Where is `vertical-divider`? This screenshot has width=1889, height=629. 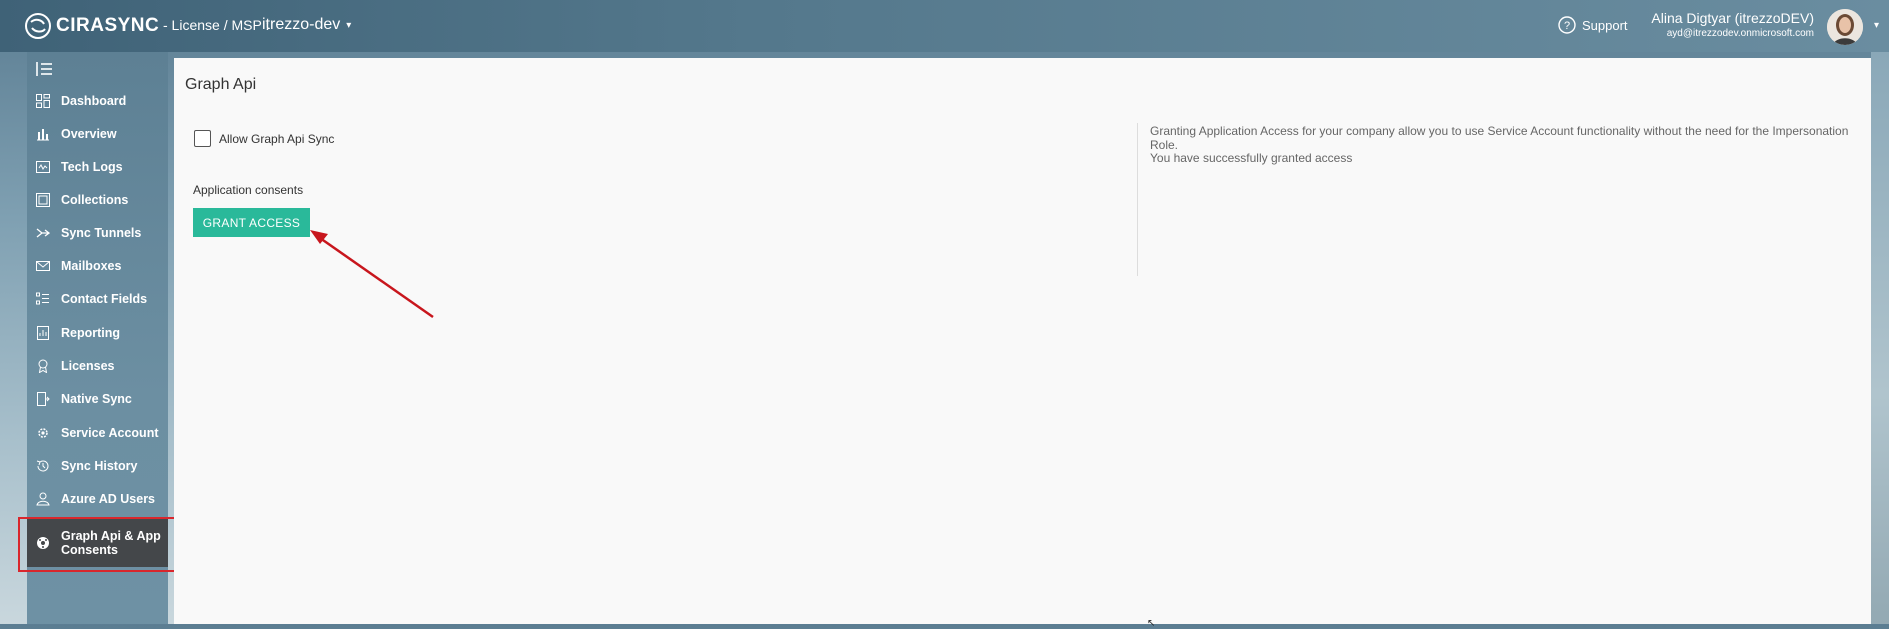 vertical-divider is located at coordinates (1137, 199).